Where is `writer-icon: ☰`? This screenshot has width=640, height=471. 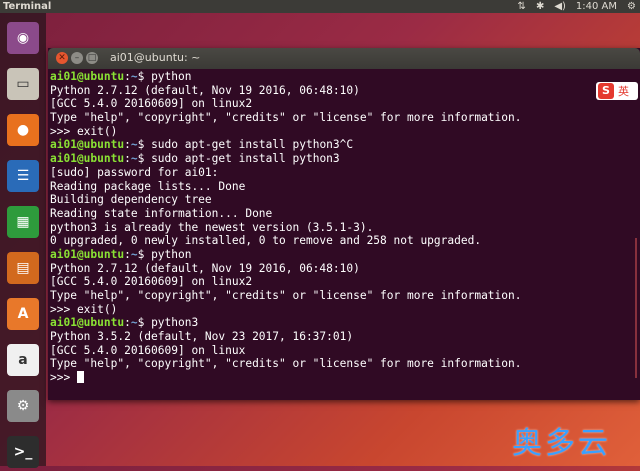 writer-icon: ☰ is located at coordinates (23, 176).